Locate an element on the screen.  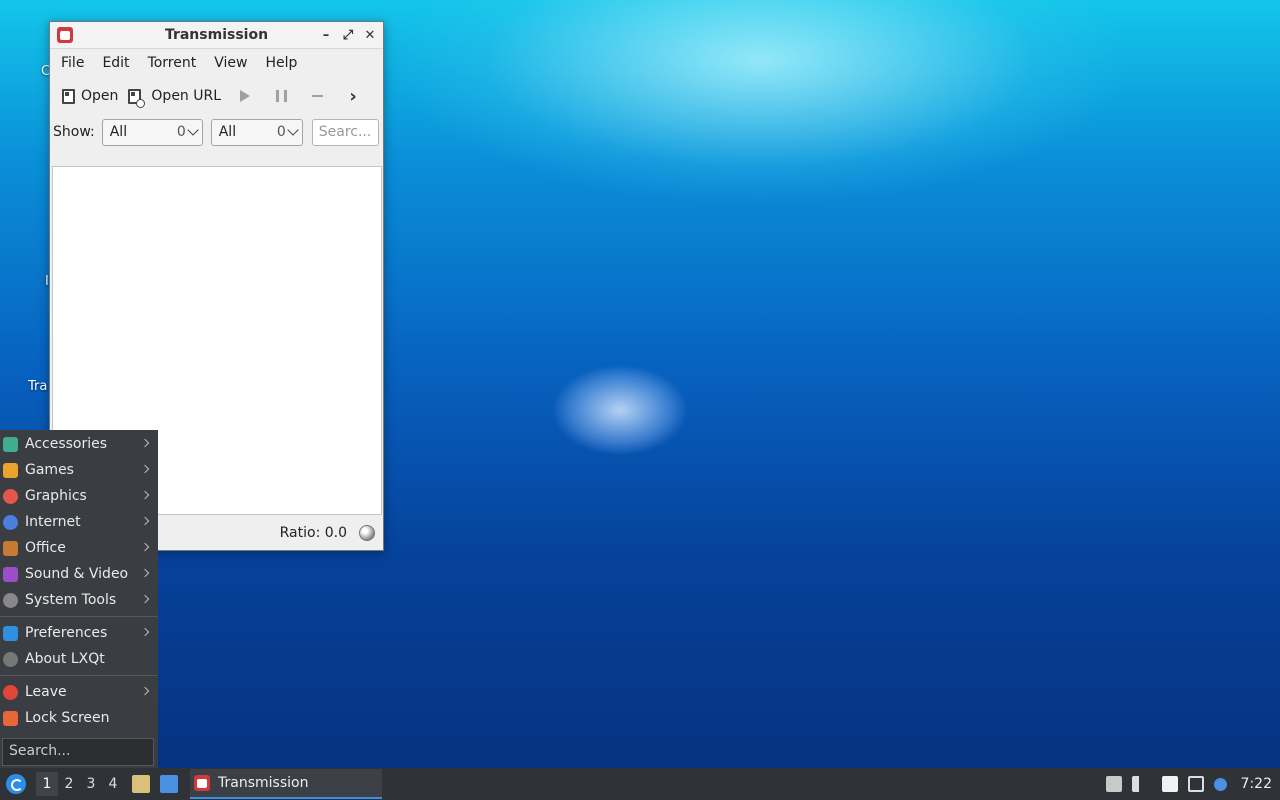
pause-torrent-button is located at coordinates (281, 96).